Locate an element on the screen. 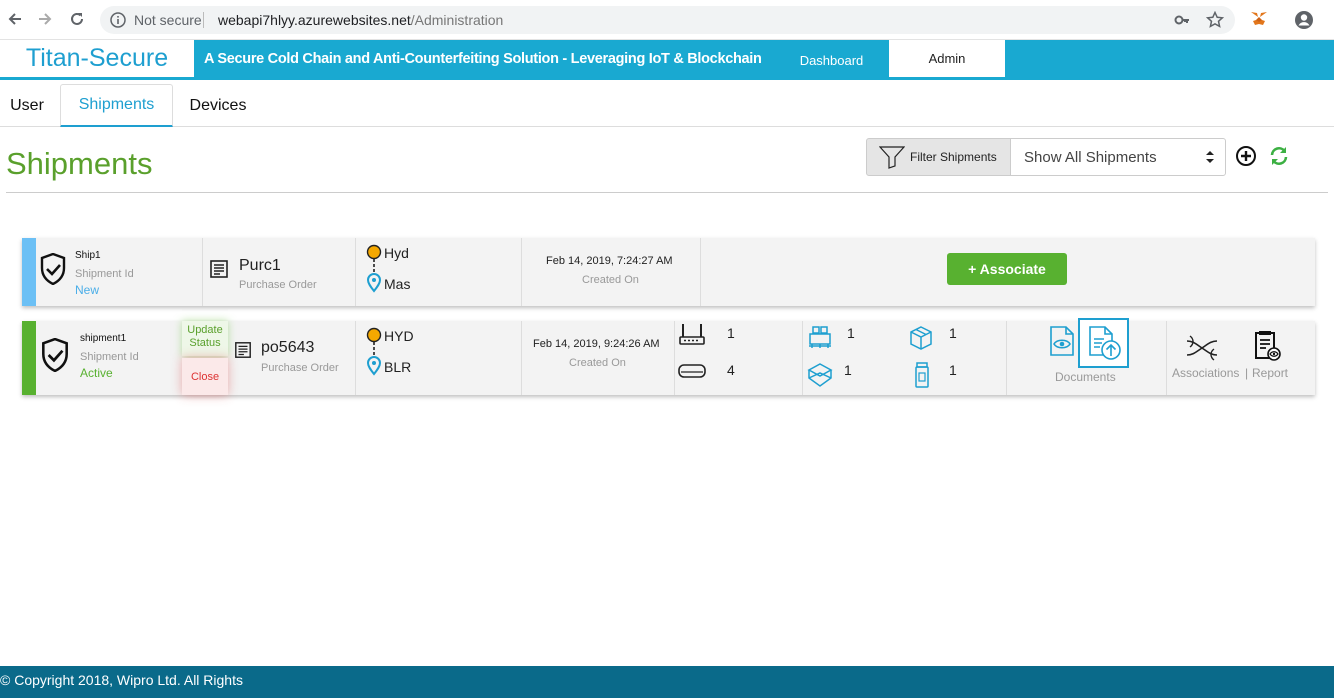  metamask-fox-icon is located at coordinates (1259, 21).